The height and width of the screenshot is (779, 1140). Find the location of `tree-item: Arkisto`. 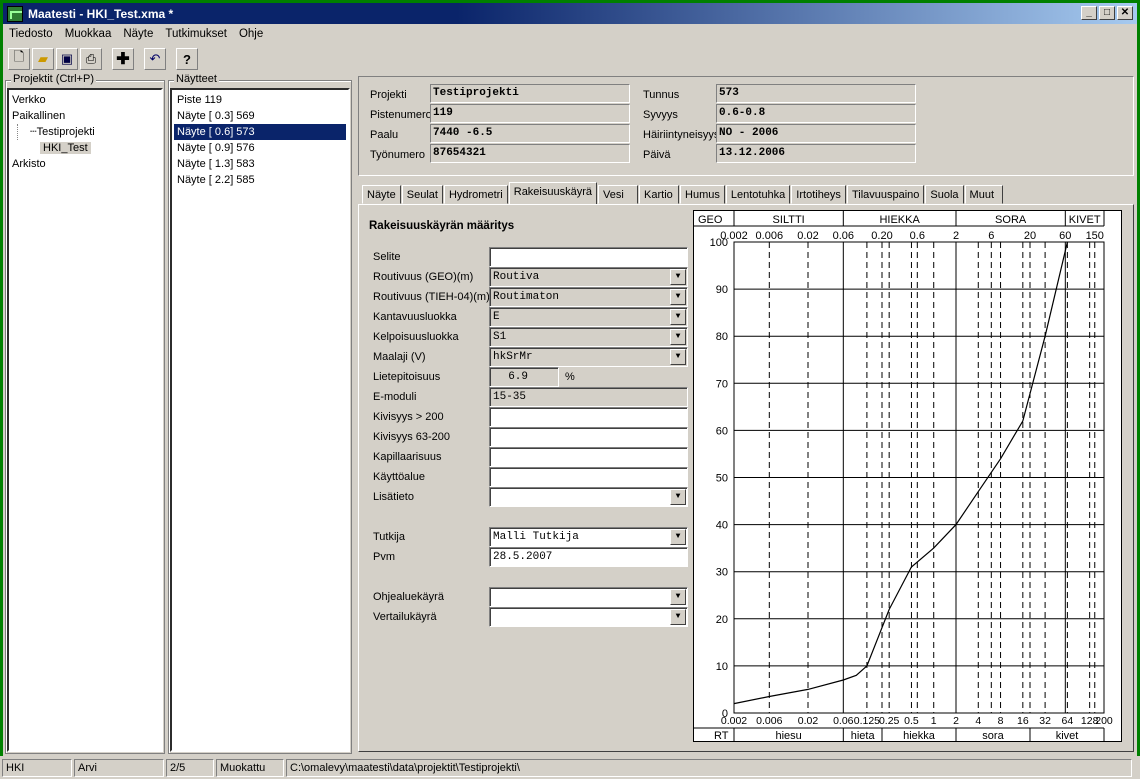

tree-item: Arkisto is located at coordinates (85, 164).